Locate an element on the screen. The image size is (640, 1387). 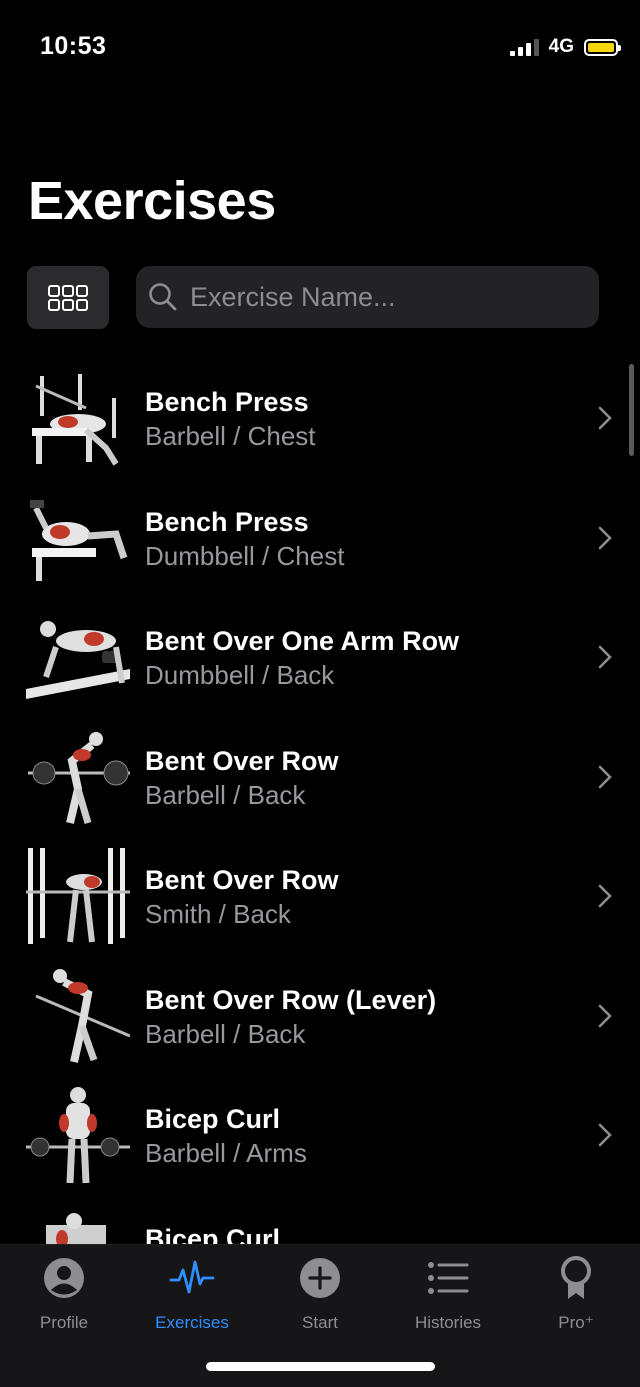
tab-exercises: Exercises is located at coordinates (192, 1295).